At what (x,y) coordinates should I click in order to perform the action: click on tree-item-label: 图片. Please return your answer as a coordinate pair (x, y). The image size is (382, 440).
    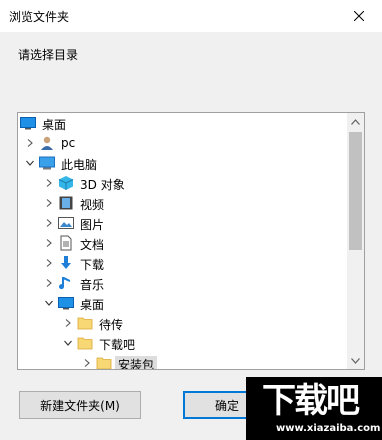
    Looking at the image, I should click on (92, 225).